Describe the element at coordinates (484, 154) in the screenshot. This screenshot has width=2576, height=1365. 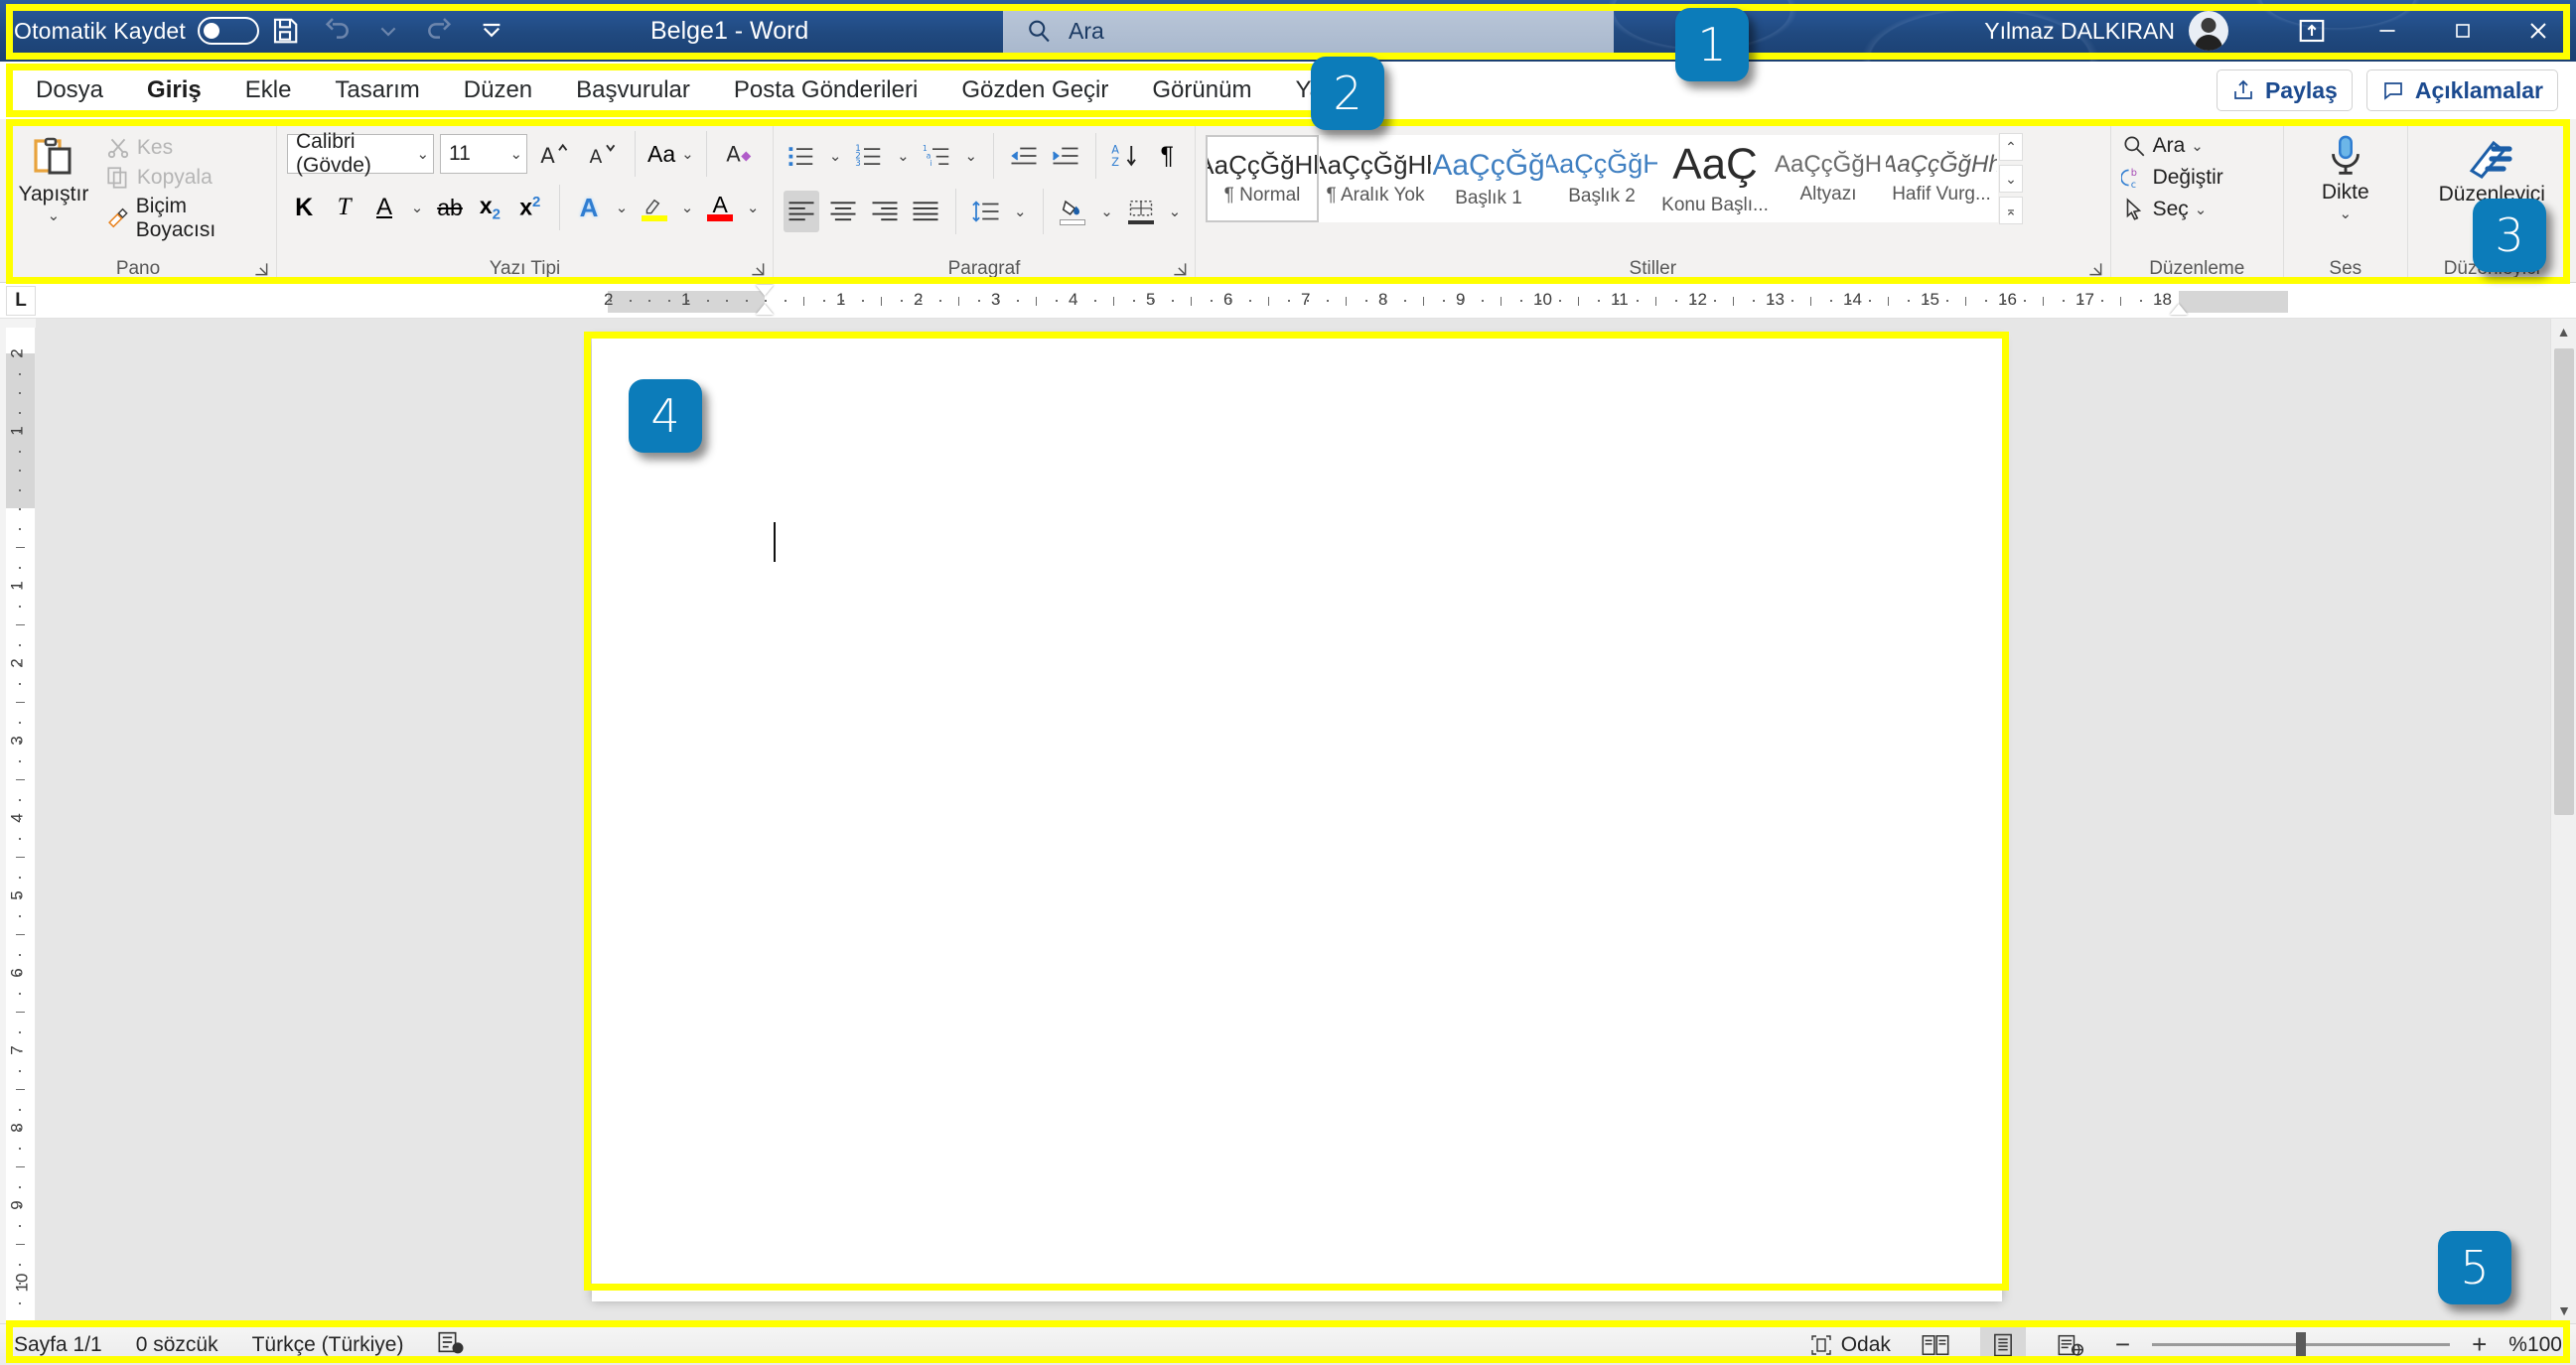
I see `font-size-input: 11 ⌄` at that location.